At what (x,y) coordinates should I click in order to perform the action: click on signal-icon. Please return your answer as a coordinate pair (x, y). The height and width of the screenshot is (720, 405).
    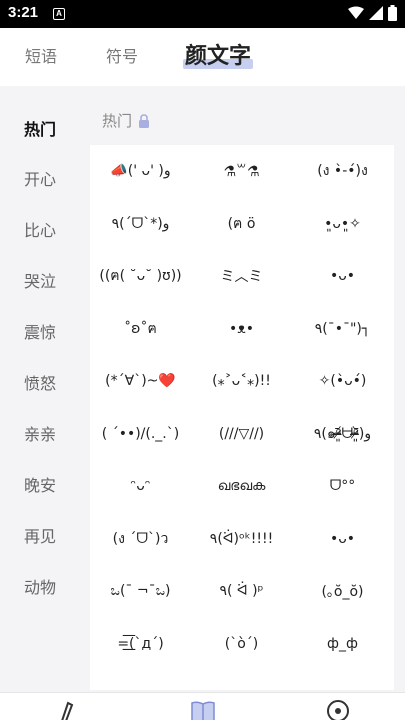
    Looking at the image, I should click on (376, 13).